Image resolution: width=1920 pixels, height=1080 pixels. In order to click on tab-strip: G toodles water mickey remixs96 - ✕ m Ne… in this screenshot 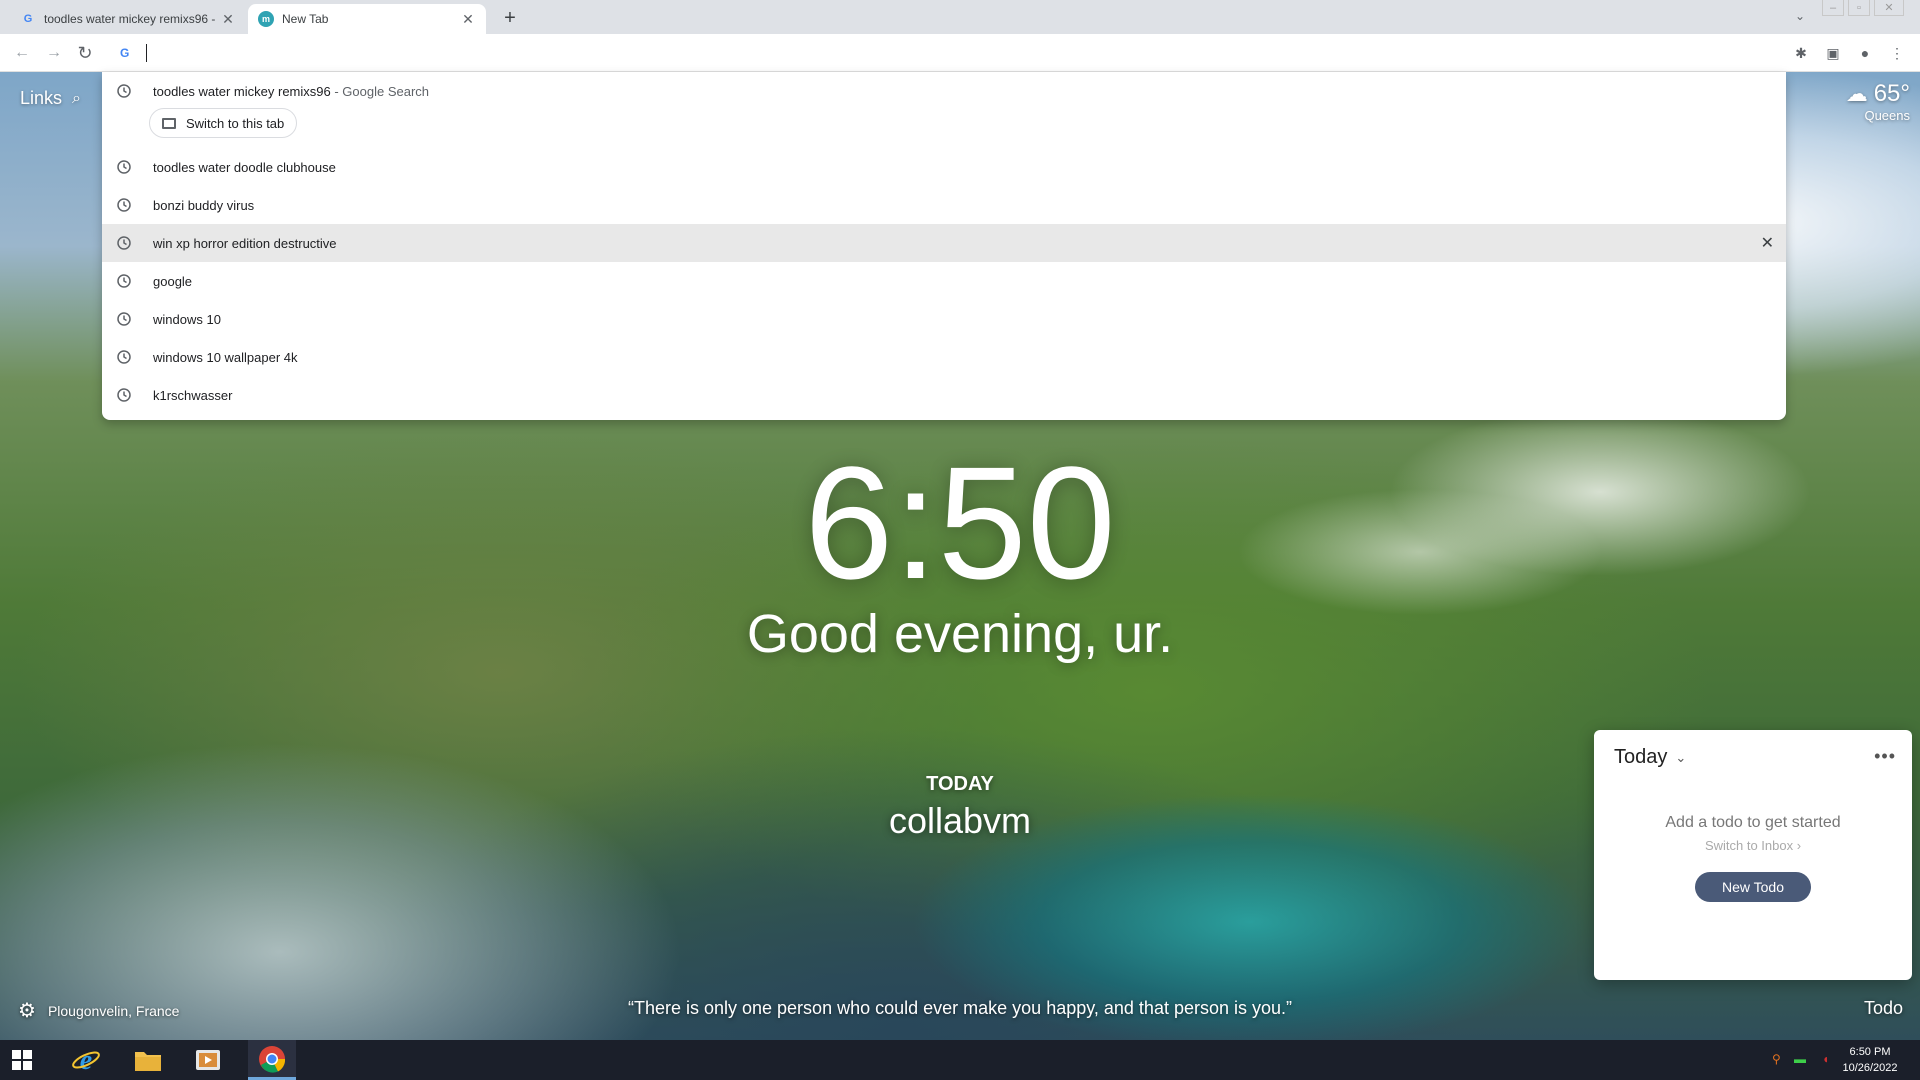, I will do `click(960, 17)`.